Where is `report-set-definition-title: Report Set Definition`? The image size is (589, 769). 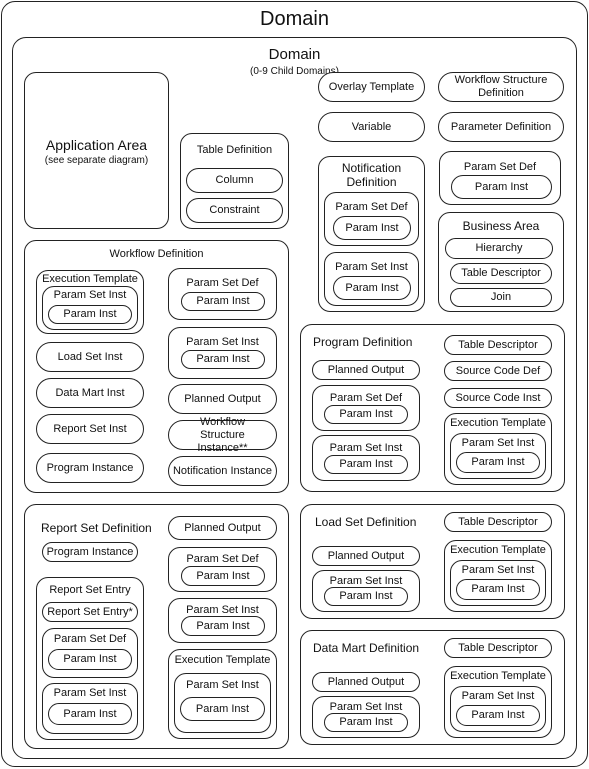 report-set-definition-title: Report Set Definition is located at coordinates (96, 528).